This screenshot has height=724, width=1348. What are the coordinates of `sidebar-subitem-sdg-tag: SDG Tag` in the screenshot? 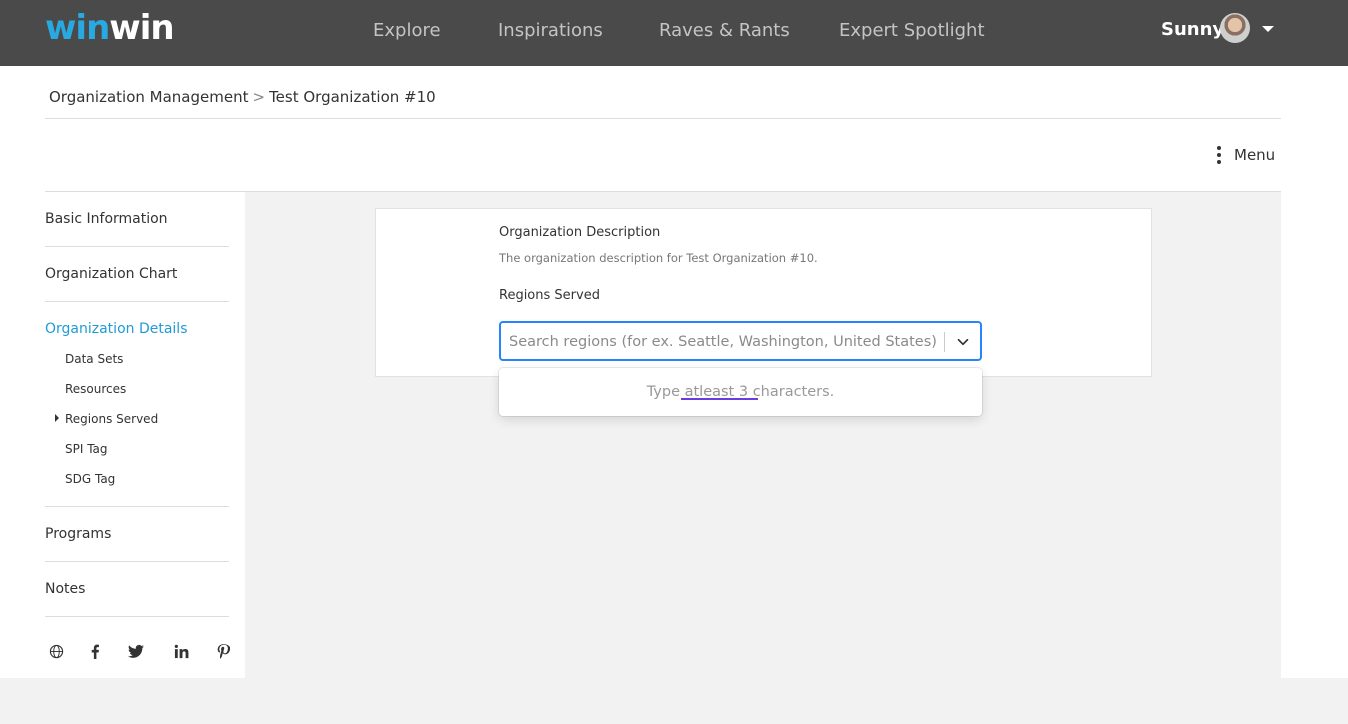 It's located at (90, 479).